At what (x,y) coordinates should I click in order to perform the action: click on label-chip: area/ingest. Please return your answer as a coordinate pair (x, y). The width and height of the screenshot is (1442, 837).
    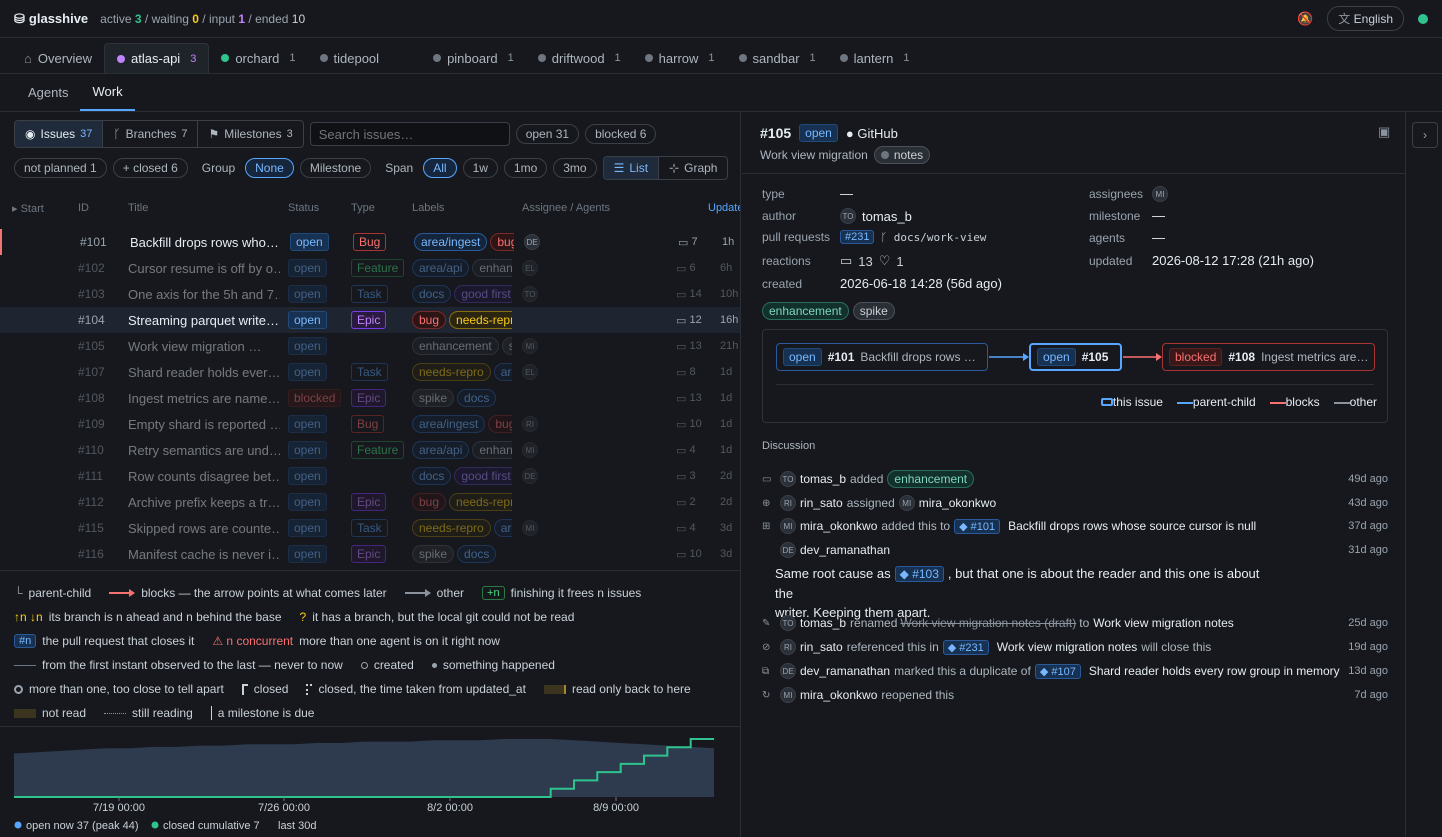
    Looking at the image, I should click on (451, 242).